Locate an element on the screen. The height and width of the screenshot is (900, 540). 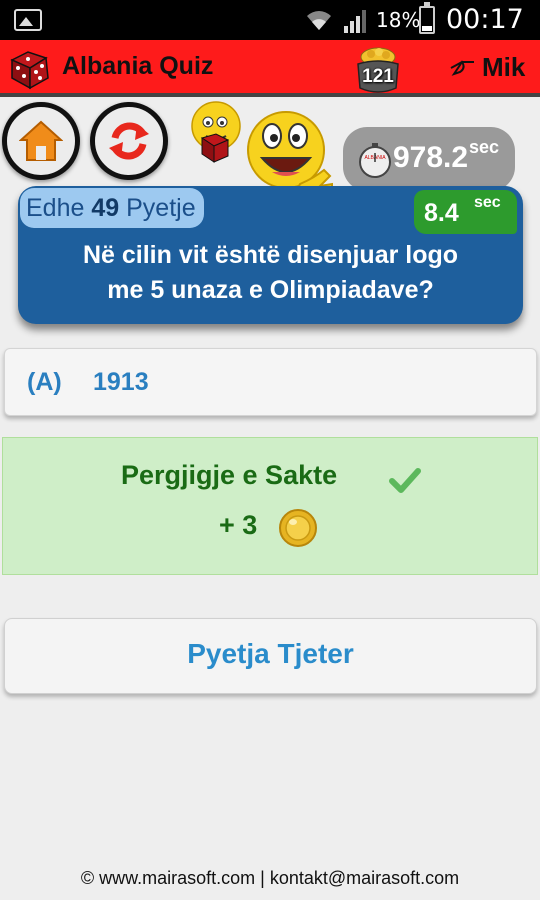
app-header: Albania Quiz 121 Mik is located at coordinates (270, 68).